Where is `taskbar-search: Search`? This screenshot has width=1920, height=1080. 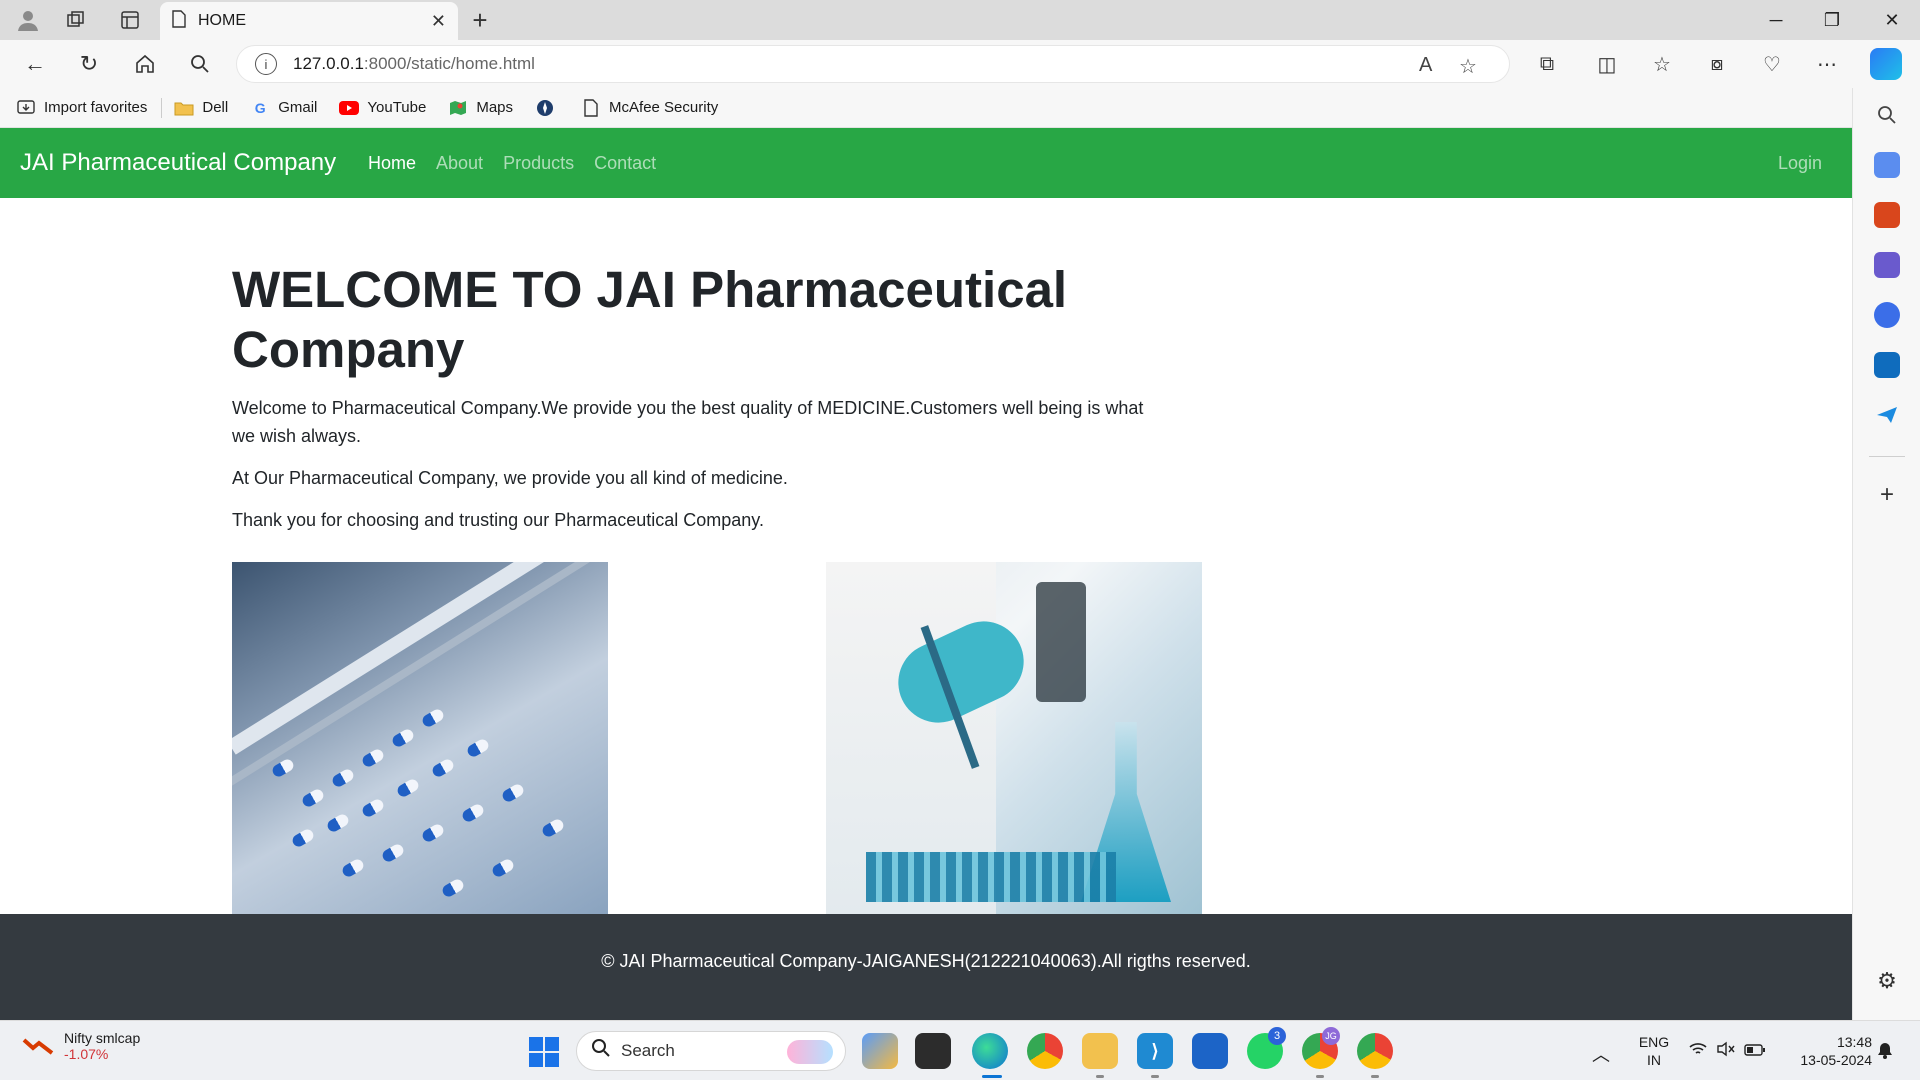
taskbar-search: Search is located at coordinates (711, 1051).